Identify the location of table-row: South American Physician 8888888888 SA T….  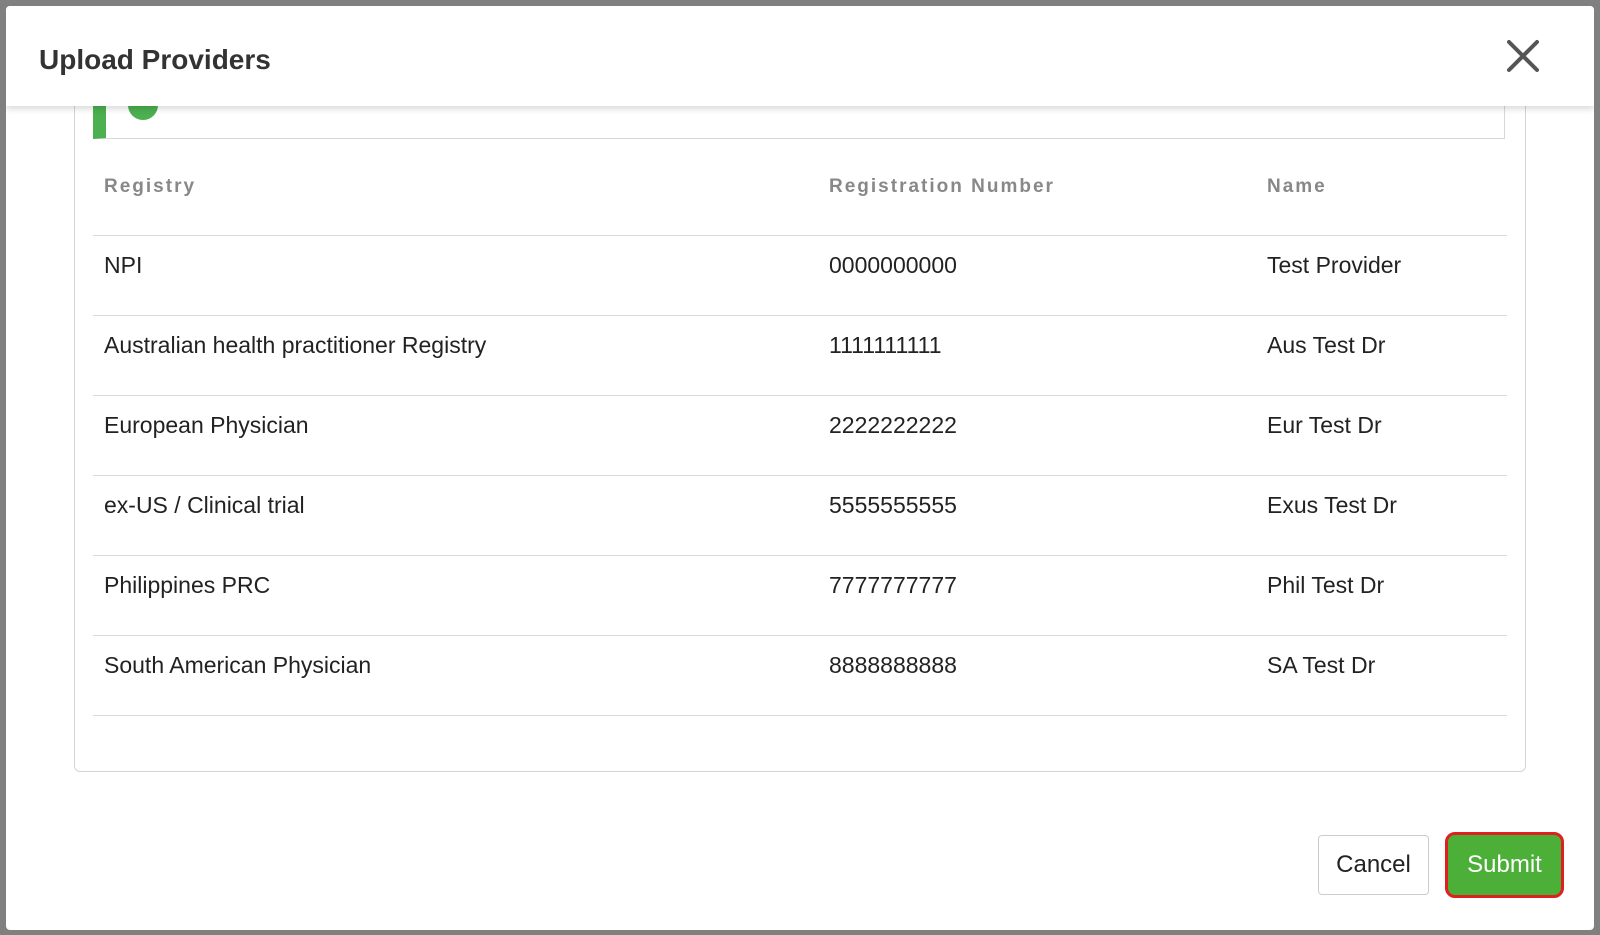
(800, 675).